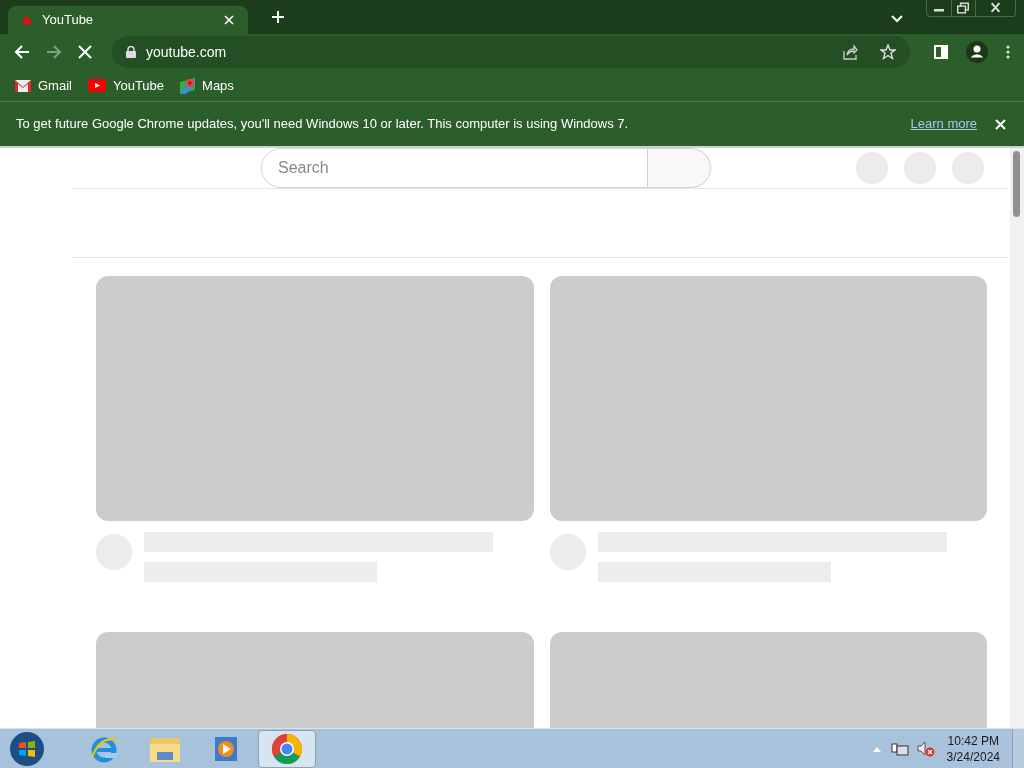  I want to click on bookmark-item: Maps, so click(207, 85).